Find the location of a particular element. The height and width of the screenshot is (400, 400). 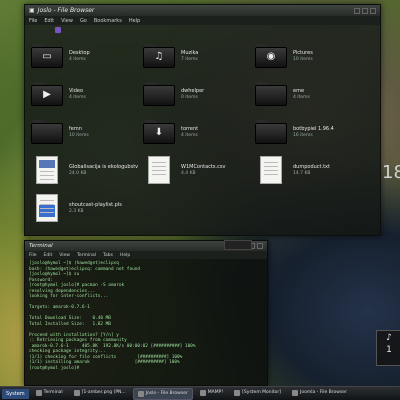

clock-digits: 18 is located at coordinates (391, 172).